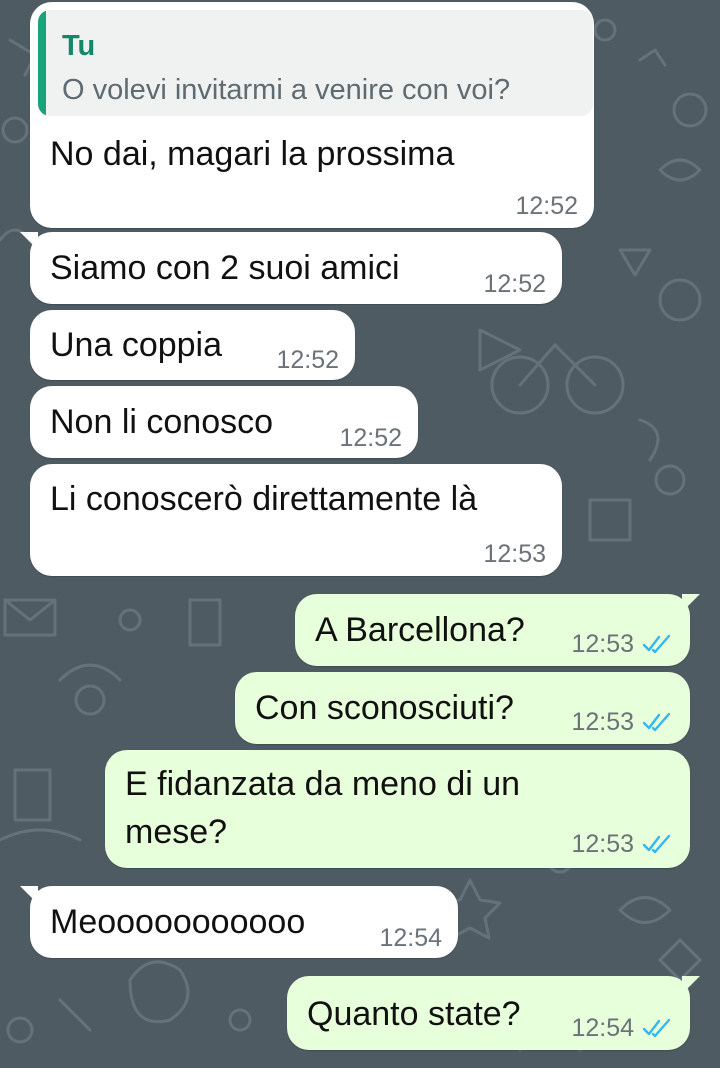 The height and width of the screenshot is (1068, 720). What do you see at coordinates (252, 154) in the screenshot?
I see `message-text: No dai, magari la prossima` at bounding box center [252, 154].